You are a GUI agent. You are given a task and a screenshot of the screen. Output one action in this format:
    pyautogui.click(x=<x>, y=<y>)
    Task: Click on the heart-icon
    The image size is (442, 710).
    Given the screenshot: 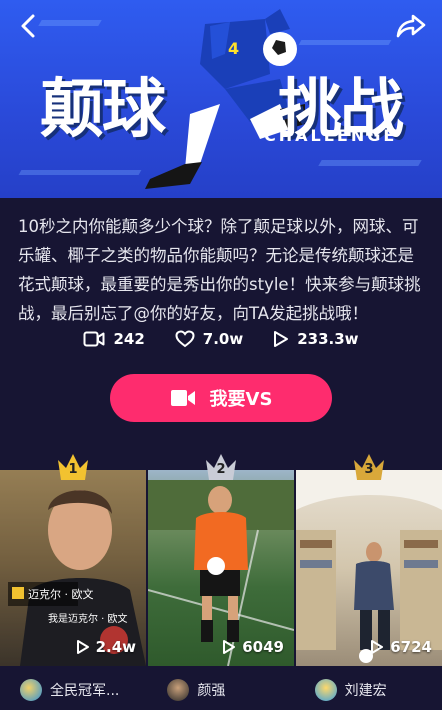 What is the action you would take?
    pyautogui.click(x=185, y=339)
    